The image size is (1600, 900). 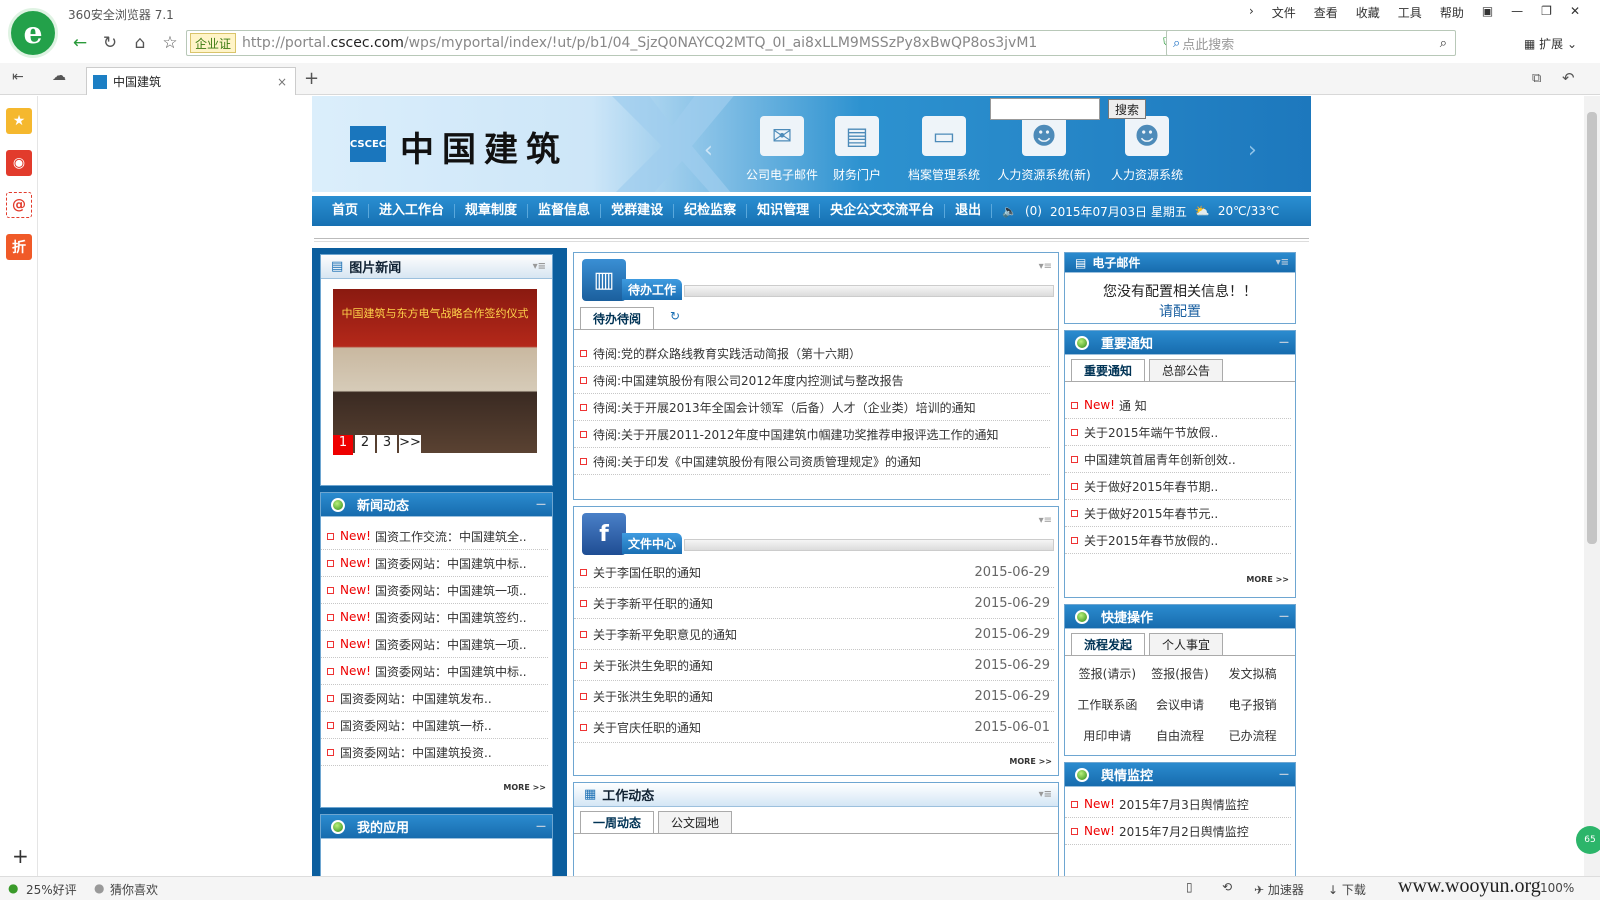 I want to click on file-item-text: 关于李国任职的通知, so click(x=647, y=572).